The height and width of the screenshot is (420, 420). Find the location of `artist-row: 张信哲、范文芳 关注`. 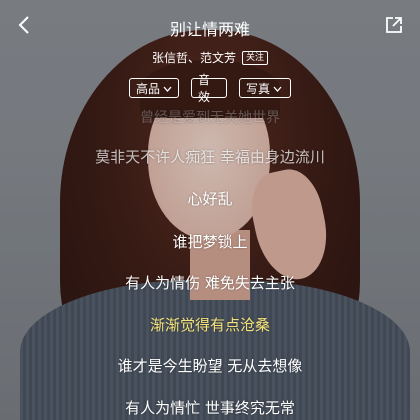

artist-row: 张信哲、范文芳 关注 is located at coordinates (210, 57).